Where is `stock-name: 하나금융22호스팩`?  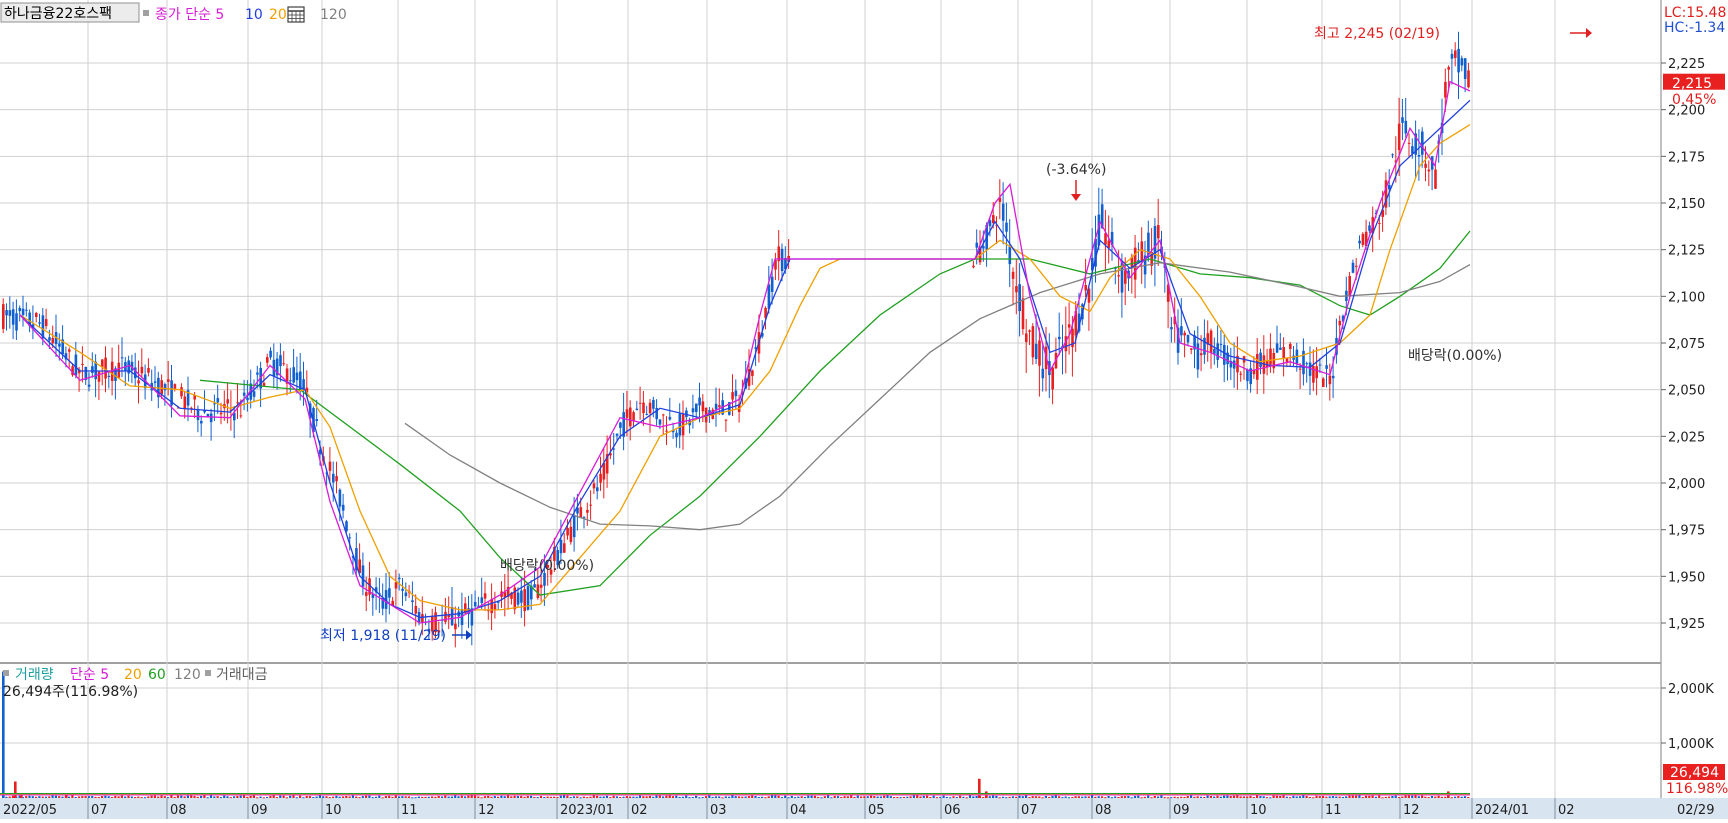 stock-name: 하나금융22호스팩 is located at coordinates (58, 14).